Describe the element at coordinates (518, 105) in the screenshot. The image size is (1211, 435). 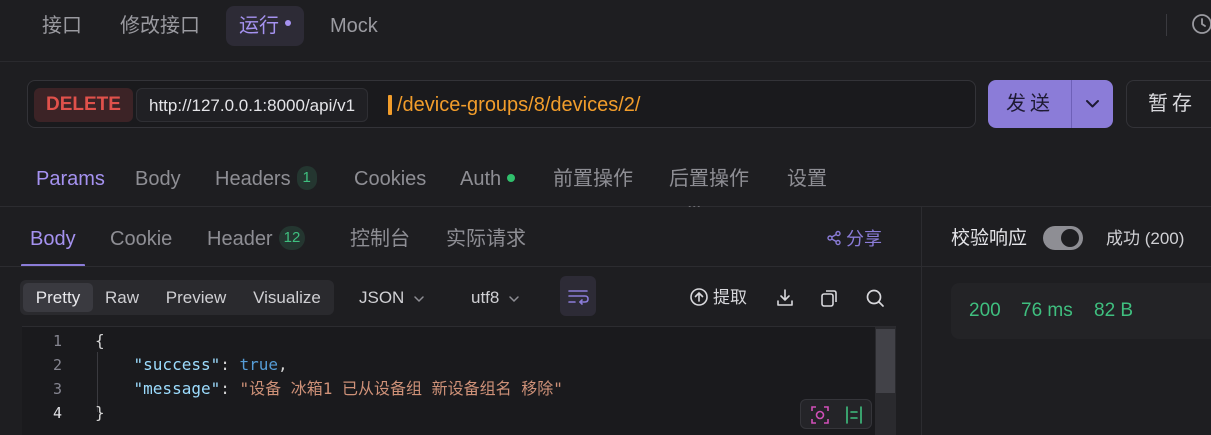
I see `url-path-input: /device-groups/8/devices/2/` at that location.